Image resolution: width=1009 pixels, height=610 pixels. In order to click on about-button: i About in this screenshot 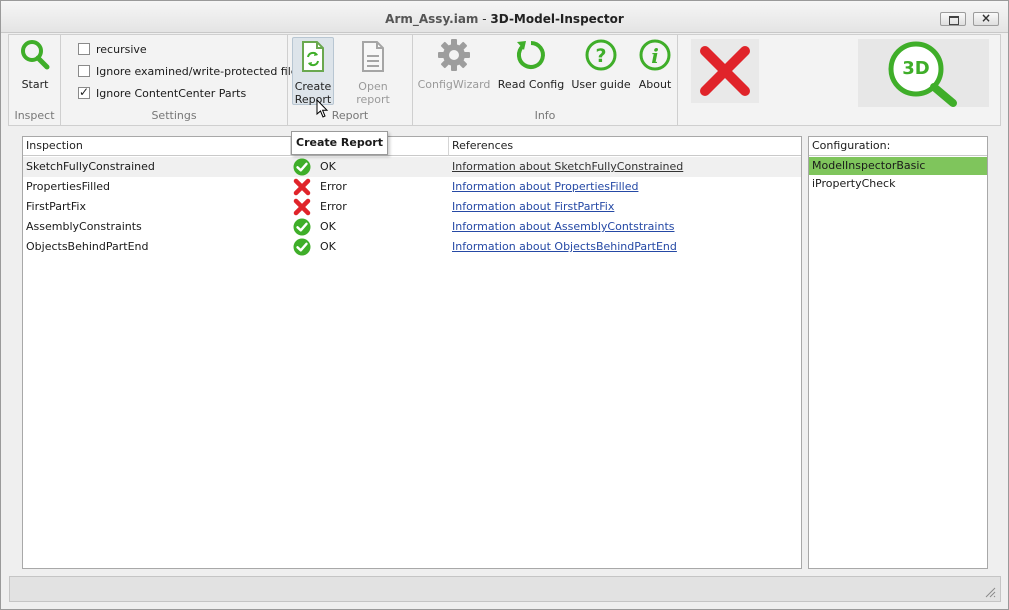, I will do `click(655, 64)`.